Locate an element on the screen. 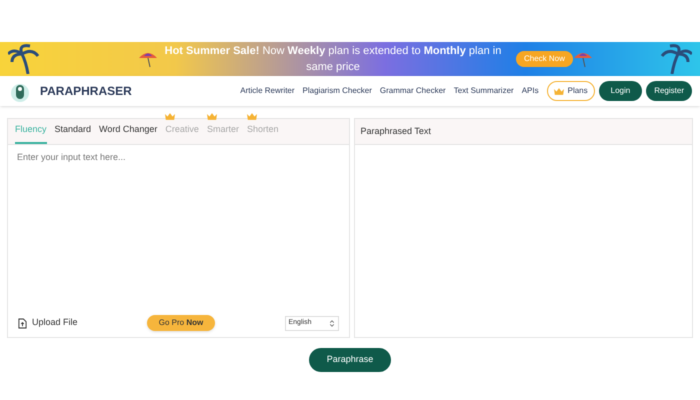 The image size is (700, 400). updown-caret-icon is located at coordinates (331, 323).